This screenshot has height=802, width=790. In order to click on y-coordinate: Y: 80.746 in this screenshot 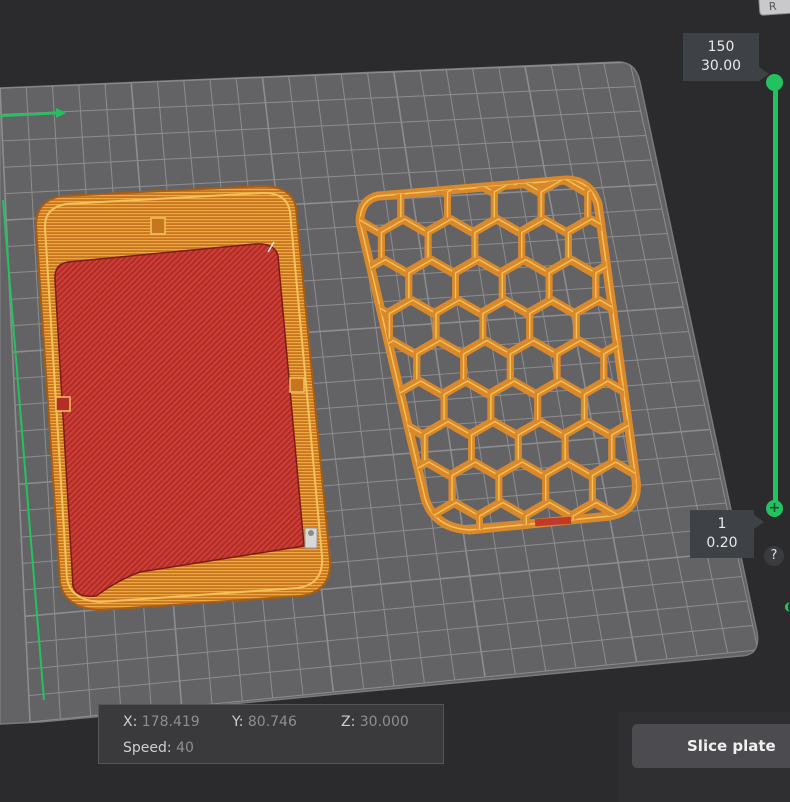, I will do `click(264, 722)`.